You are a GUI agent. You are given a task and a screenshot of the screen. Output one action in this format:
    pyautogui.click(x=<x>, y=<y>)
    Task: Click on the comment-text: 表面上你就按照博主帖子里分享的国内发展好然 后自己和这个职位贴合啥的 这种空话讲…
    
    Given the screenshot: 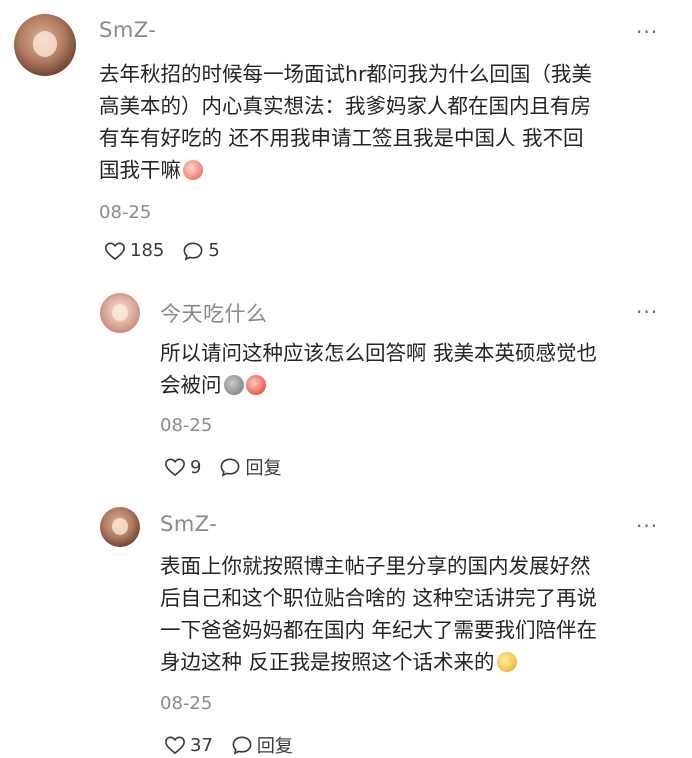 What is the action you would take?
    pyautogui.click(x=378, y=614)
    